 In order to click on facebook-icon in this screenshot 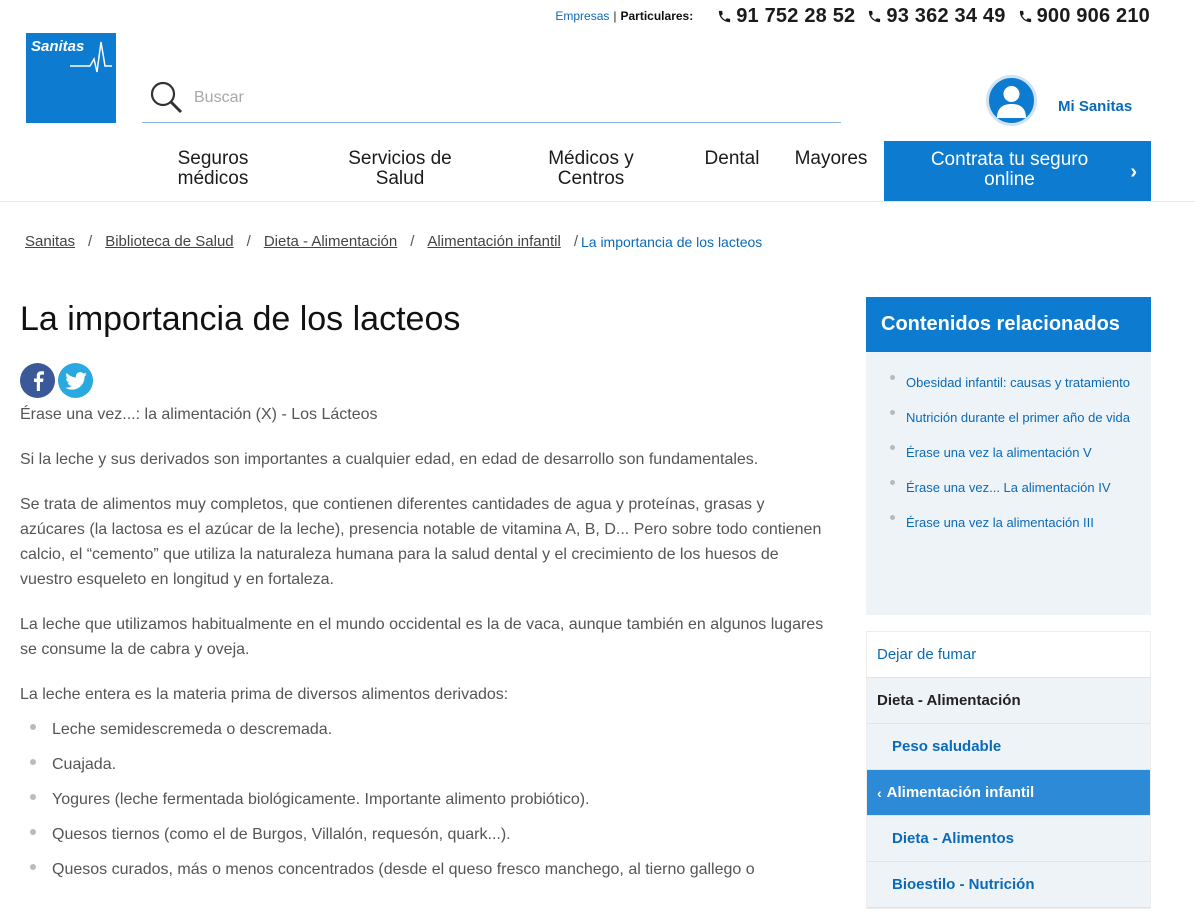, I will do `click(37, 380)`.